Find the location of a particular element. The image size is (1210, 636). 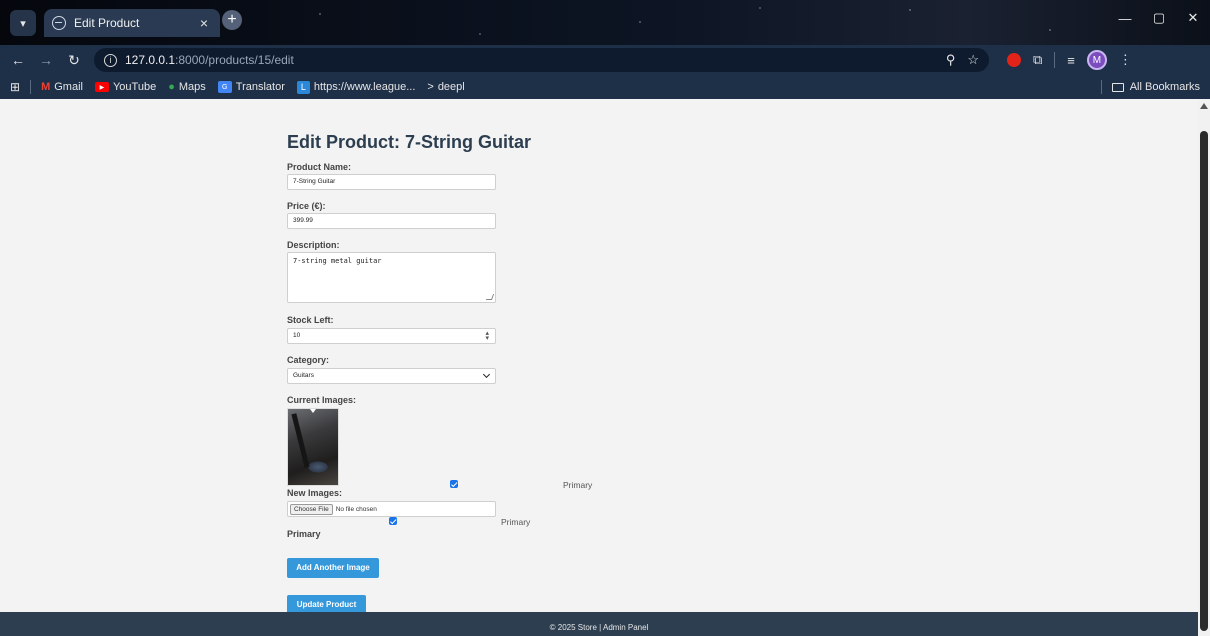

description-textarea: 7-string metal guitar is located at coordinates (391, 277).